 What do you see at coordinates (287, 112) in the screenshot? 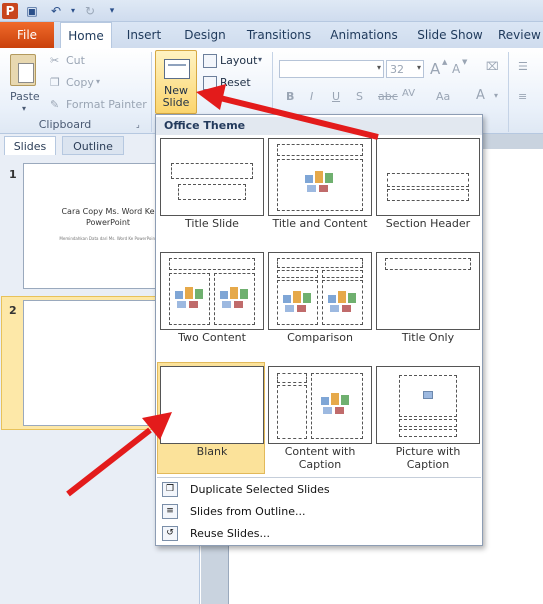
I see `arrow-to-new-slide` at bounding box center [287, 112].